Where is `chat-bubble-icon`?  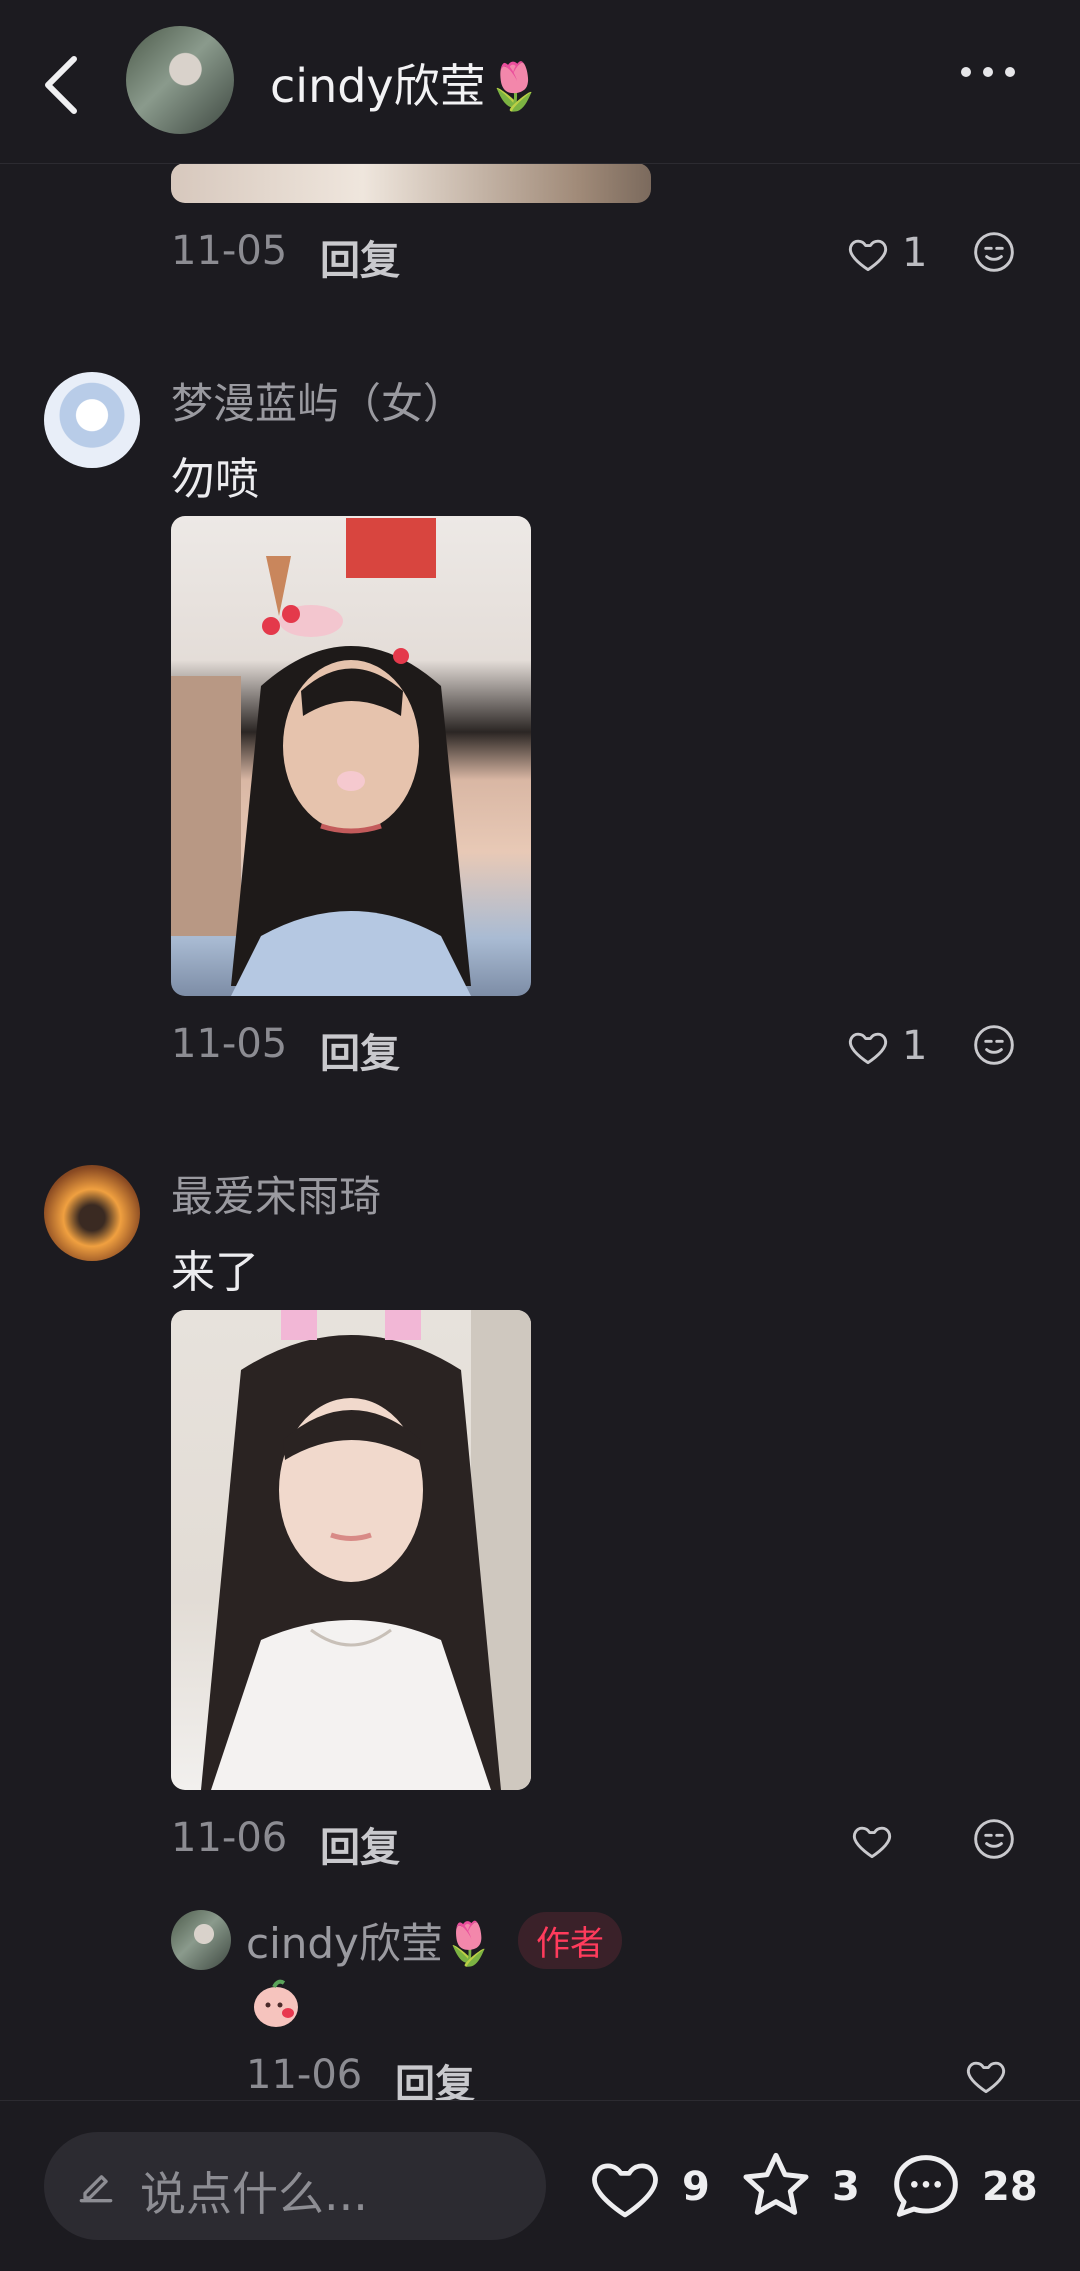 chat-bubble-icon is located at coordinates (926, 2186).